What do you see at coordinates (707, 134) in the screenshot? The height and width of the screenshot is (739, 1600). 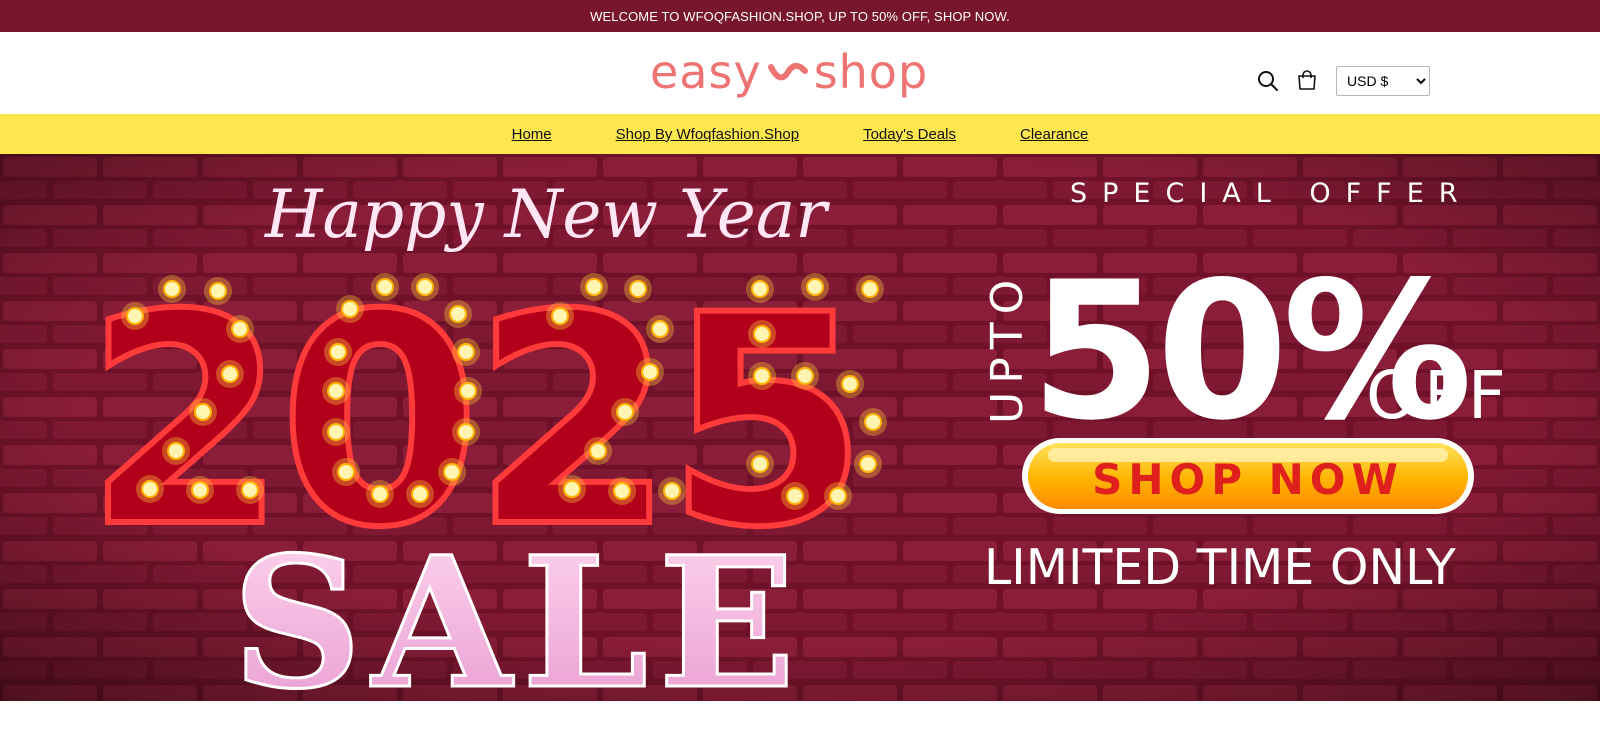 I see `nav-item-shop-by: Shop By Wfoqfashion.Shop` at bounding box center [707, 134].